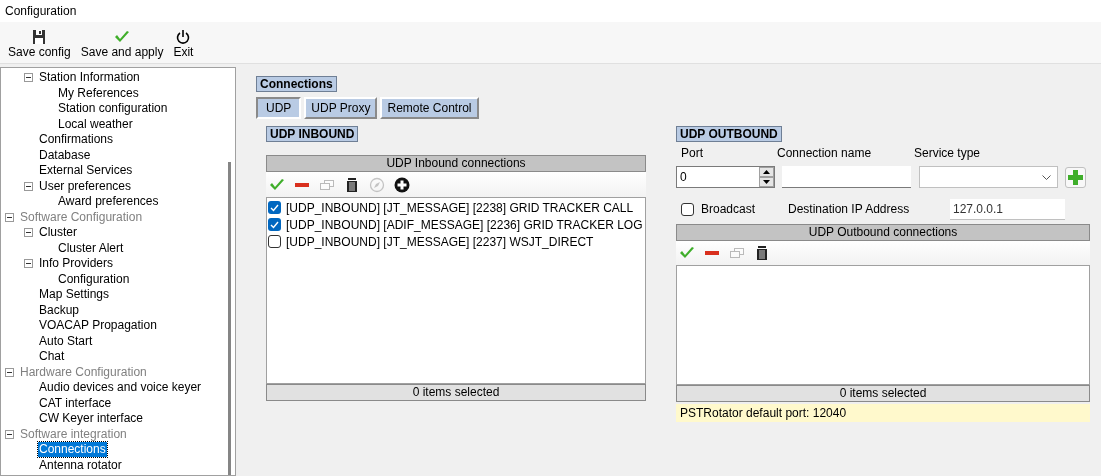  What do you see at coordinates (883, 413) in the screenshot?
I see `info-note: PSTRotator default port: 12040` at bounding box center [883, 413].